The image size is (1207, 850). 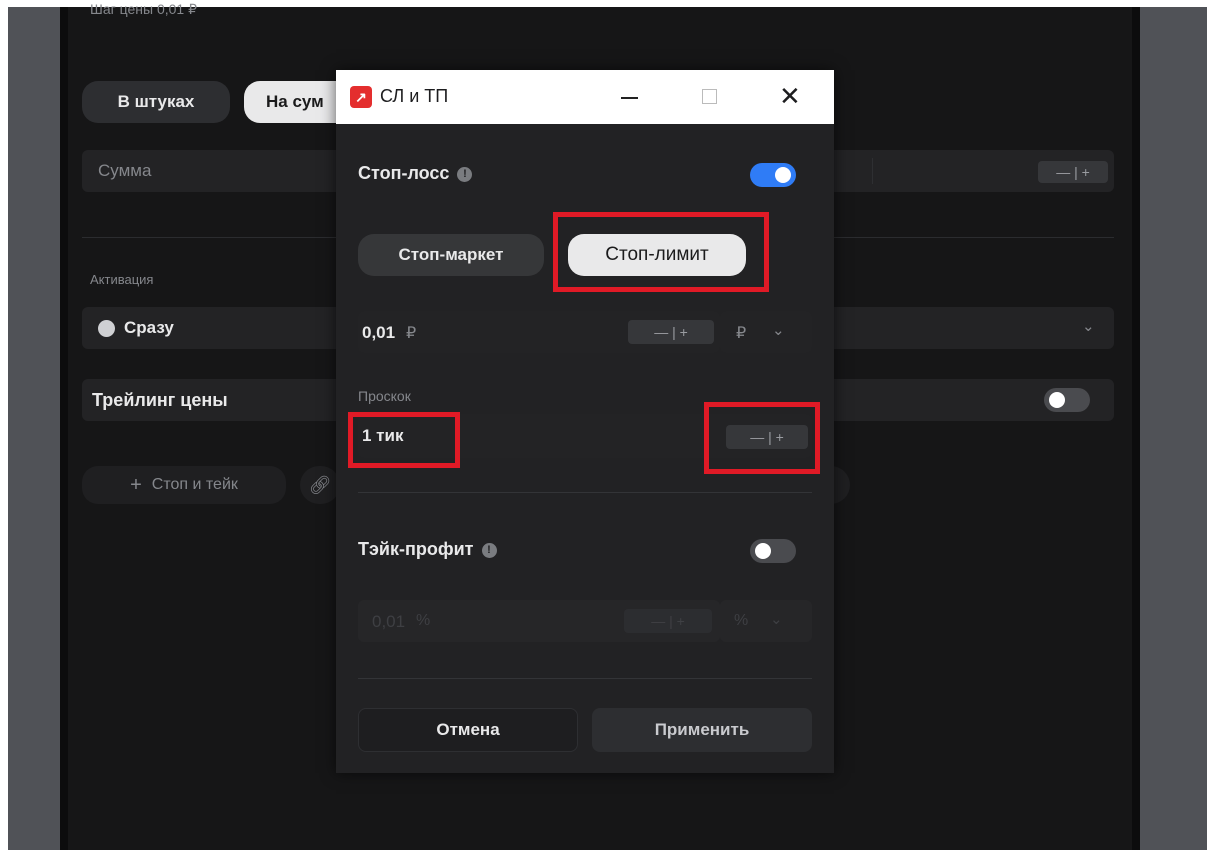 I want to click on cancel-button: Отмена, so click(x=468, y=730).